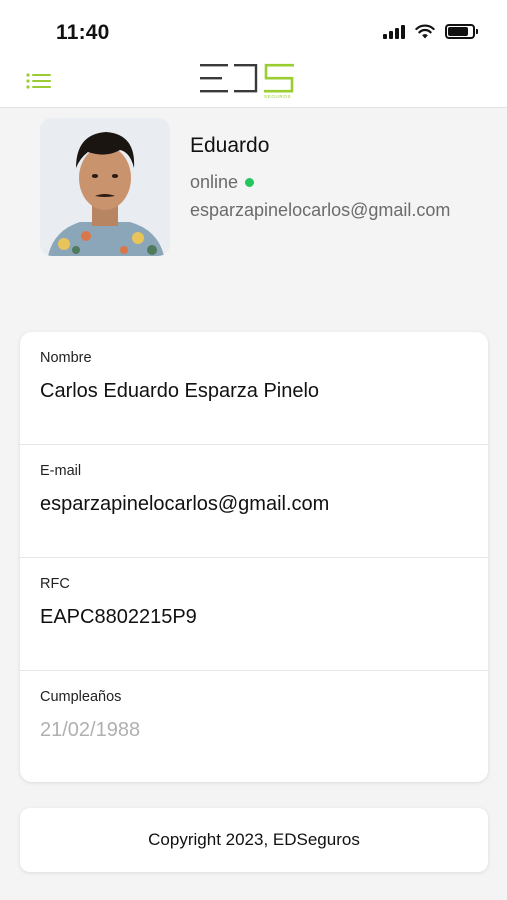 Image resolution: width=507 pixels, height=900 pixels. Describe the element at coordinates (180, 391) in the screenshot. I see `info-value: Carlos Eduardo Esparza Pinelo` at that location.